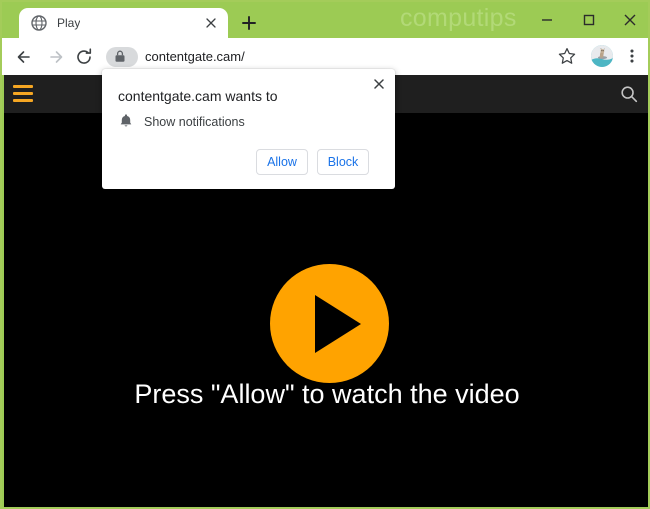 The width and height of the screenshot is (650, 509). I want to click on browser-title-bar: computips Play, so click(325, 20).